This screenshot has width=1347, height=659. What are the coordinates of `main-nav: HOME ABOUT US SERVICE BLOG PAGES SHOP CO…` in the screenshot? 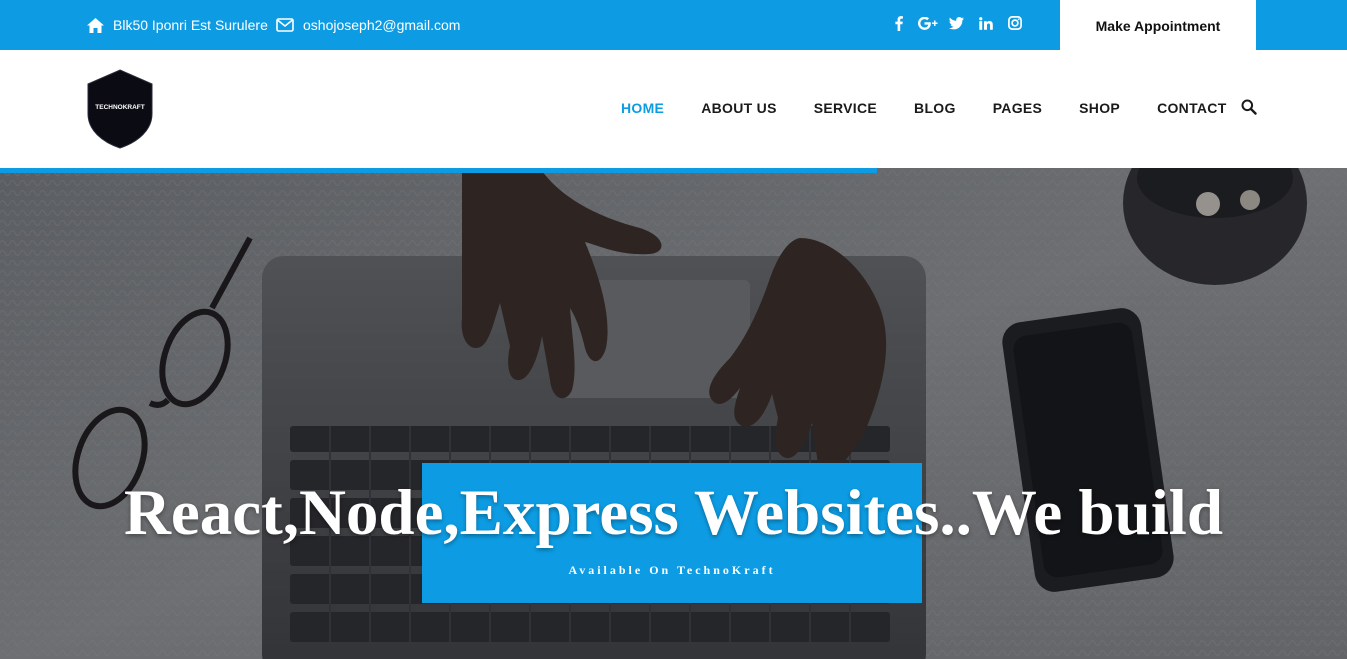 It's located at (924, 108).